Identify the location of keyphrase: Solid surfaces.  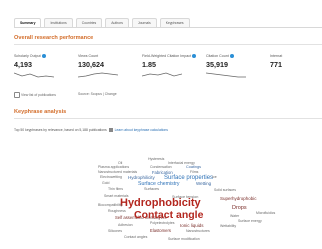
(225, 190).